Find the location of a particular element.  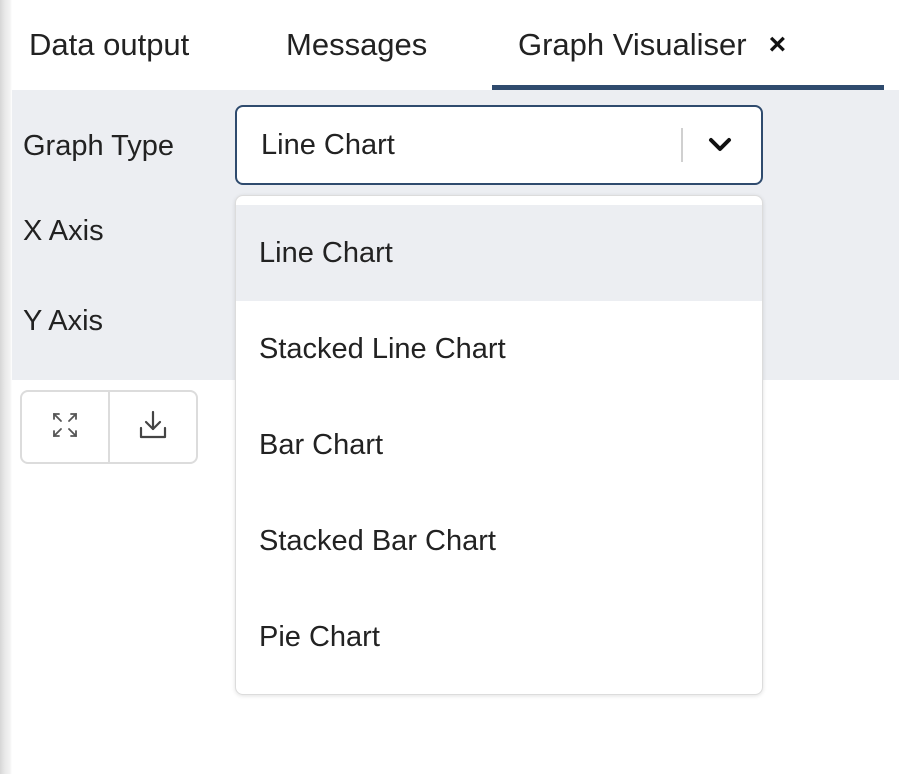

download-button is located at coordinates (152, 427).